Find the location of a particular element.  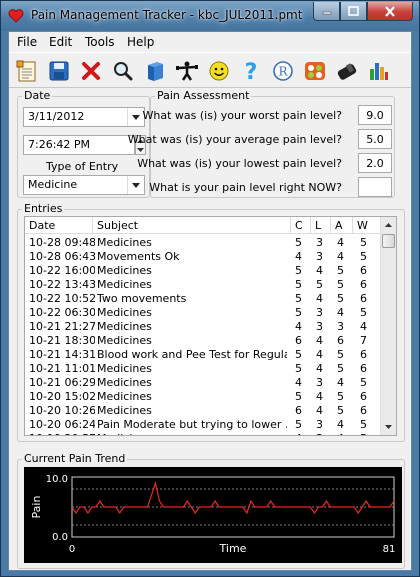

row-l: 5 is located at coordinates (319, 284).